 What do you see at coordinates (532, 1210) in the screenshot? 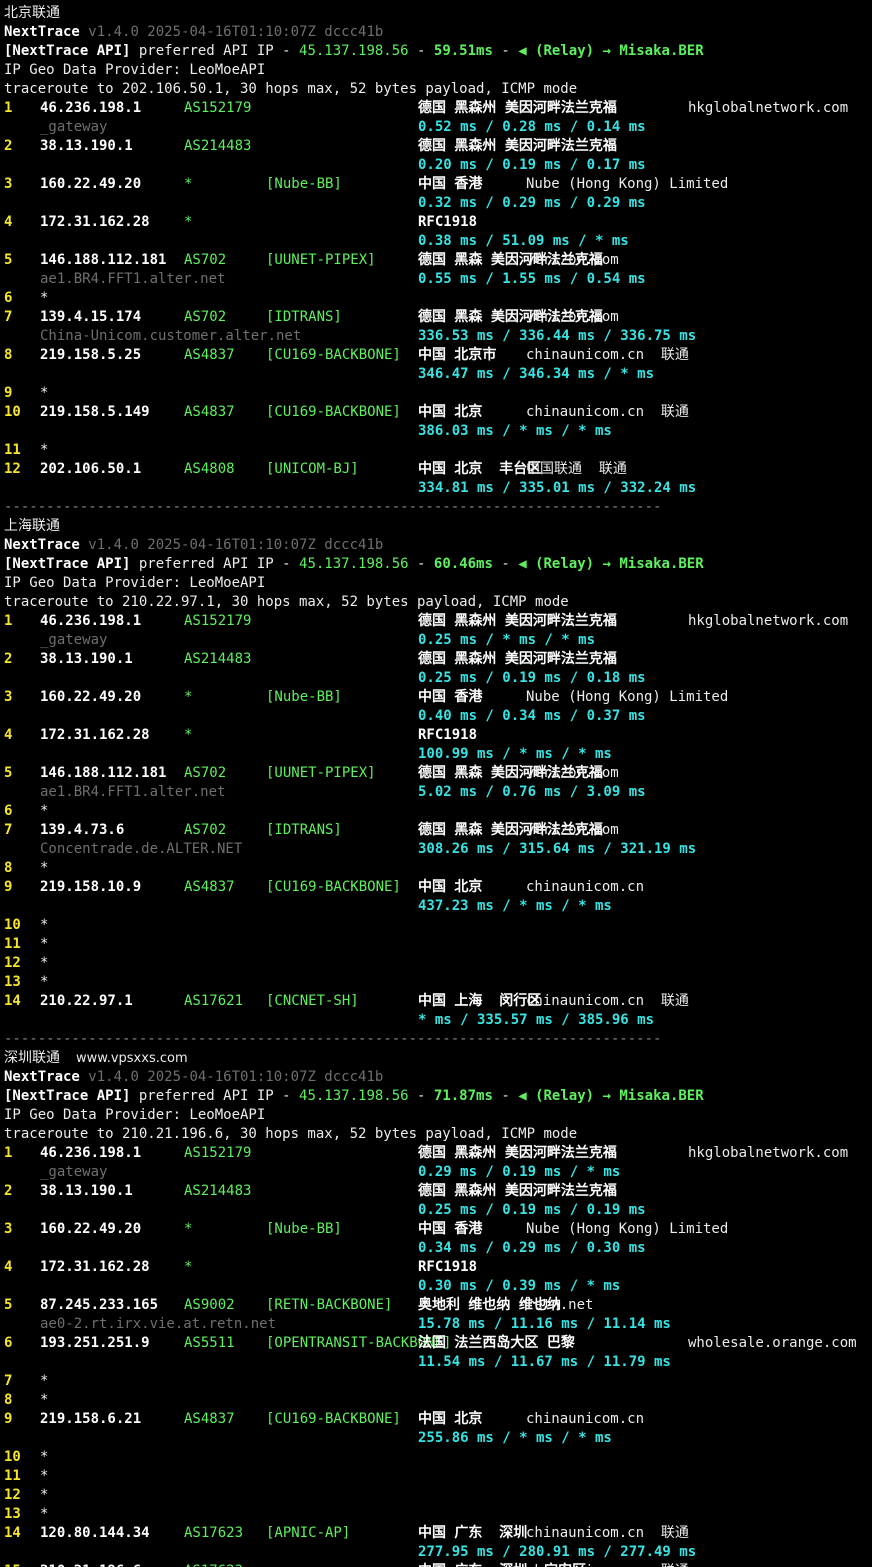
I see `hop-rtt: 0.25 ms / 0.19 ms / 0.19 ms` at bounding box center [532, 1210].